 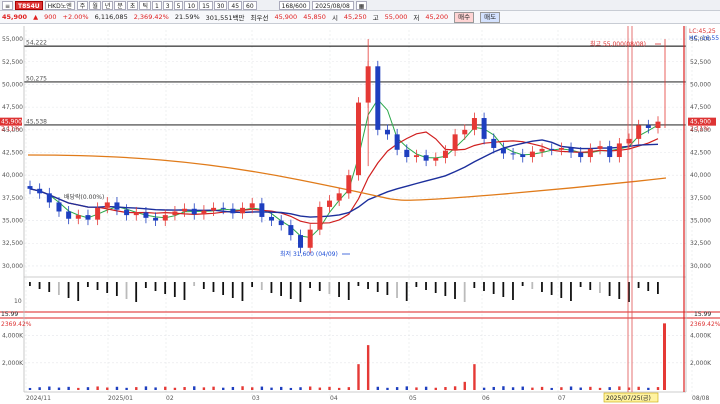 I want to click on sub-value-right: 15.99, so click(x=702, y=314).